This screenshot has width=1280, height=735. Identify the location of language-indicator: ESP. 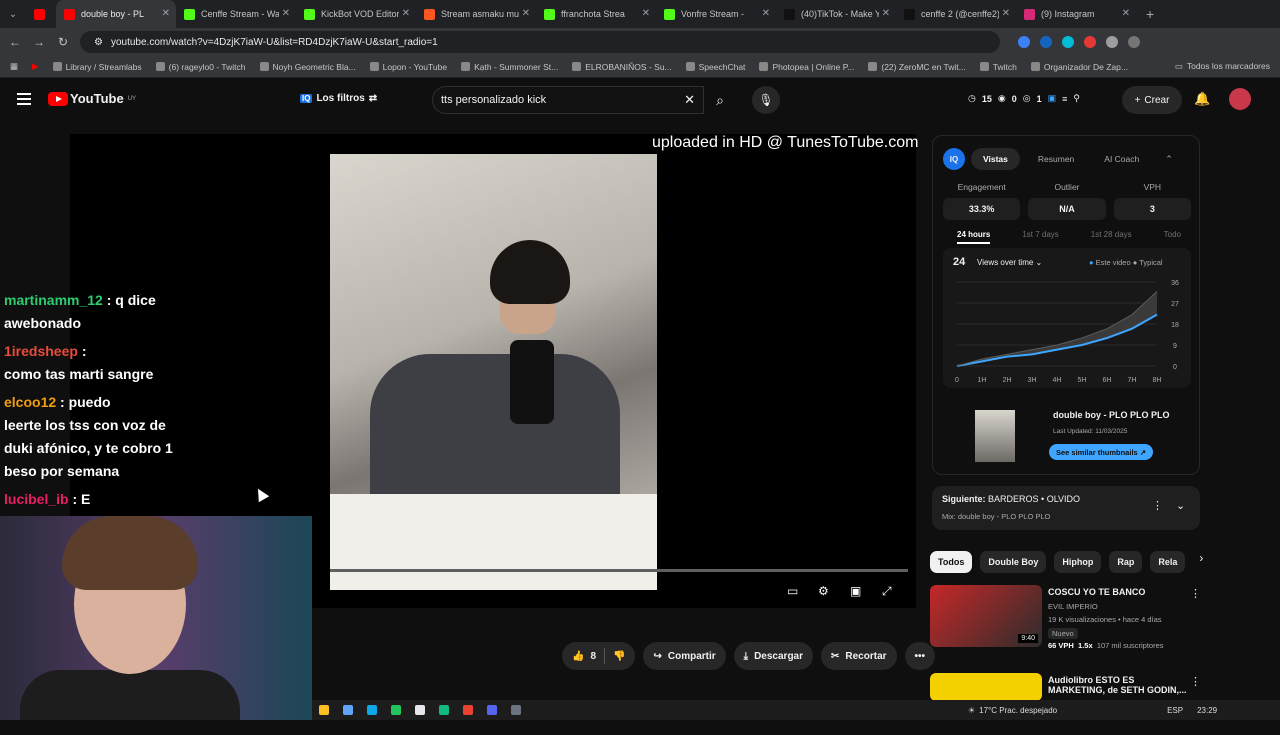
(1175, 710).